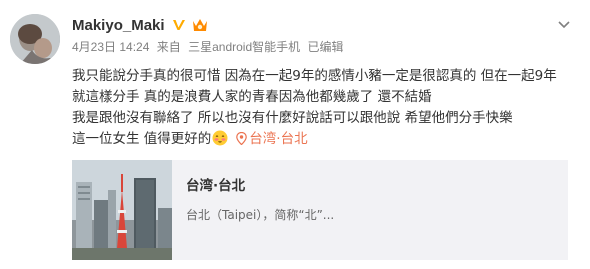  I want to click on avatar, so click(35, 39).